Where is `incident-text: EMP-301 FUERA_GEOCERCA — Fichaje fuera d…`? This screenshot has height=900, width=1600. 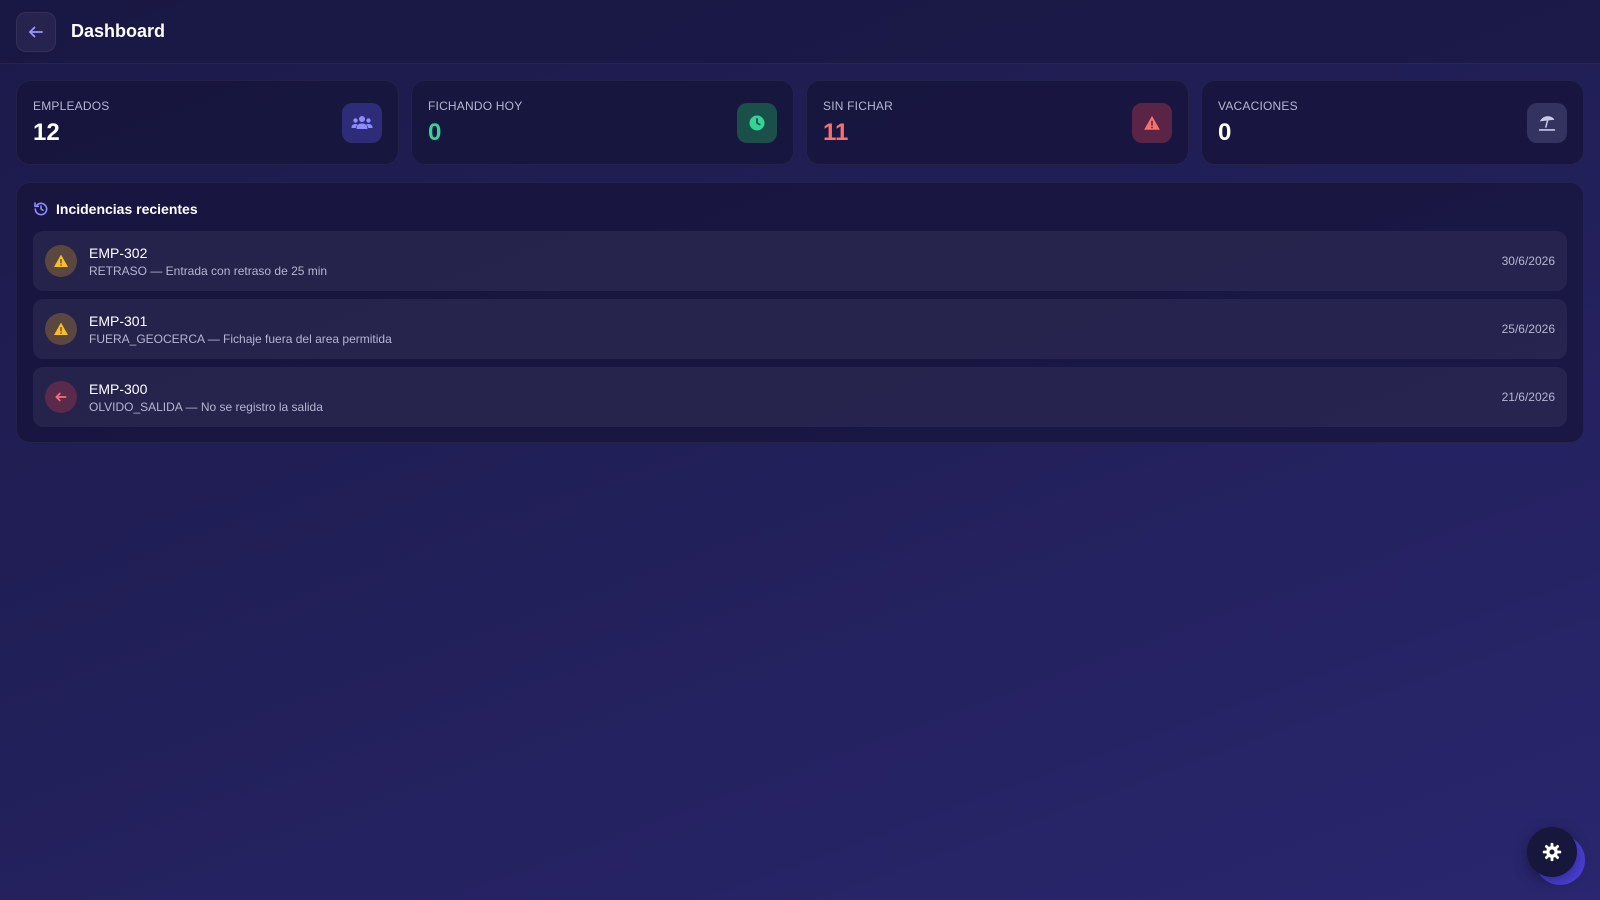 incident-text: EMP-301 FUERA_GEOCERCA — Fichaje fuera d… is located at coordinates (240, 329).